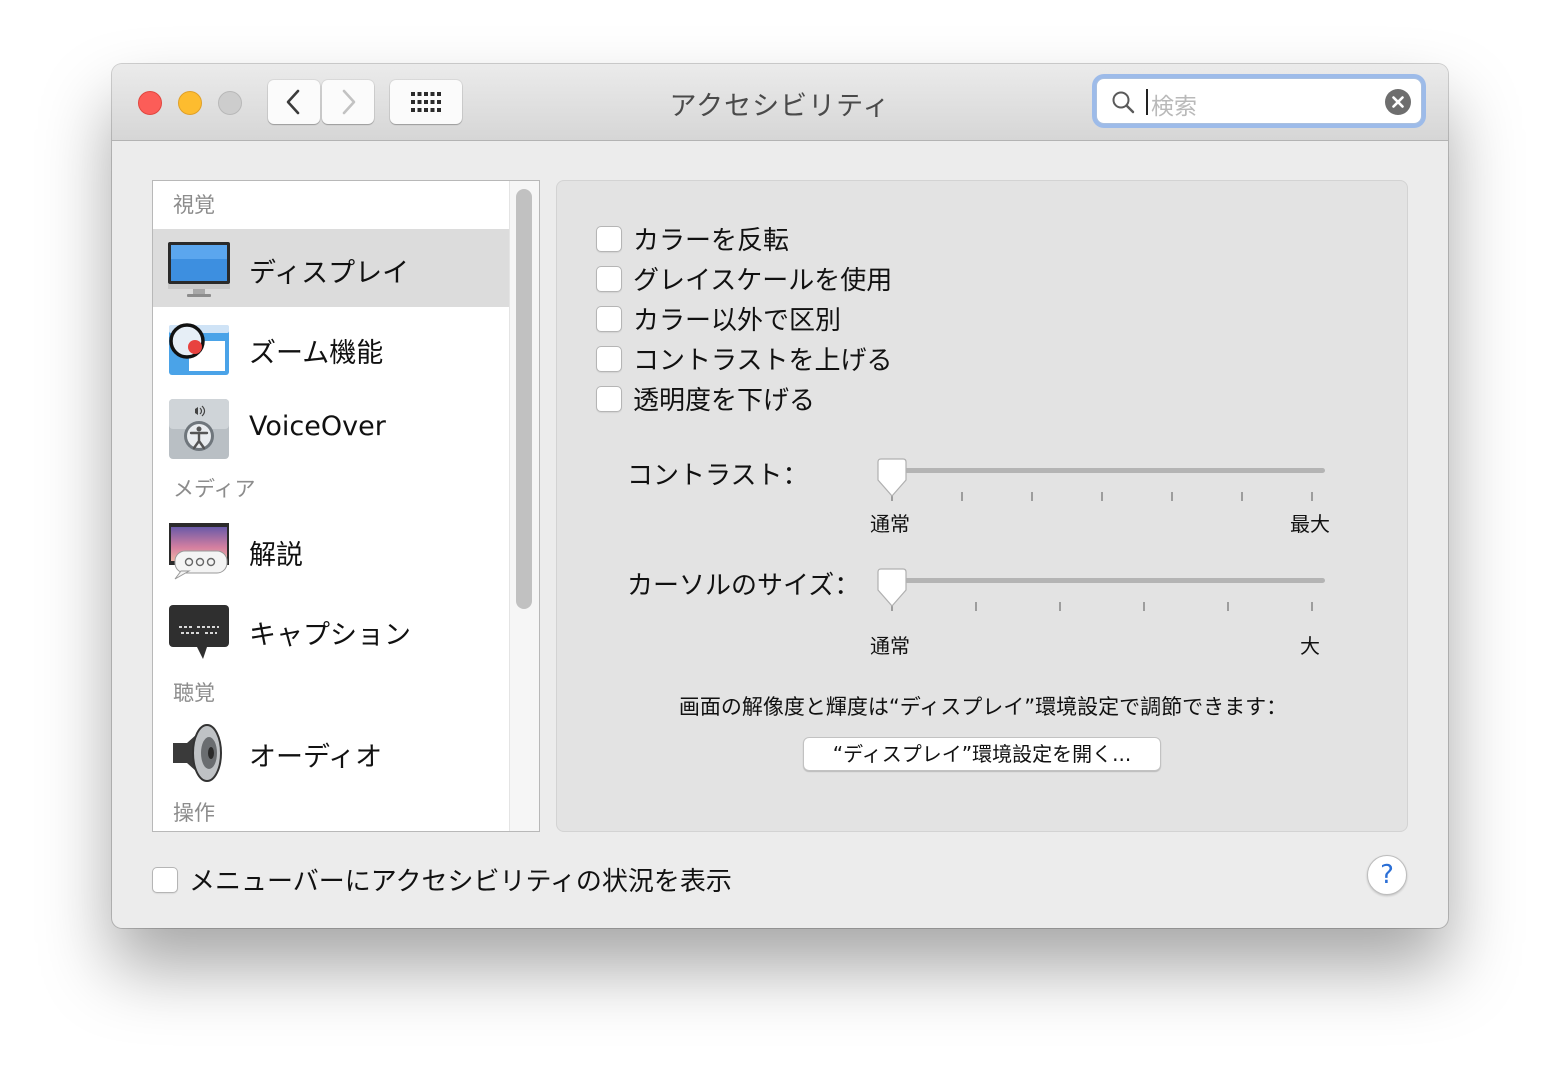 This screenshot has height=1088, width=1560. Describe the element at coordinates (199, 349) in the screenshot. I see `zoom-icon` at that location.